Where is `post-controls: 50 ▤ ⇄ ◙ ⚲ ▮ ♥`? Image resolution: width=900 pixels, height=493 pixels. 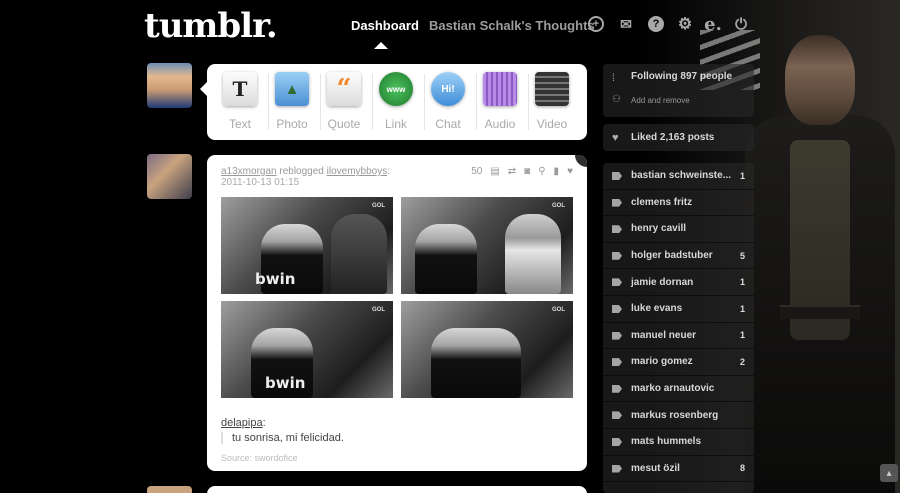 post-controls: 50 ▤ ⇄ ◙ ⚲ ▮ ♥ is located at coordinates (522, 171).